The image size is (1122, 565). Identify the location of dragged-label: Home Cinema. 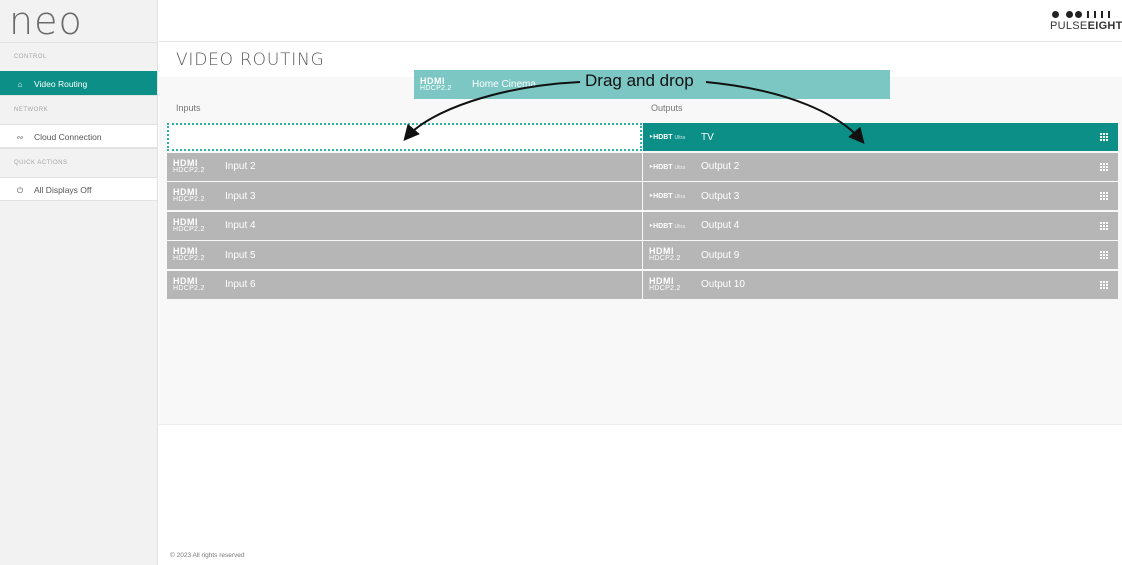
(504, 84).